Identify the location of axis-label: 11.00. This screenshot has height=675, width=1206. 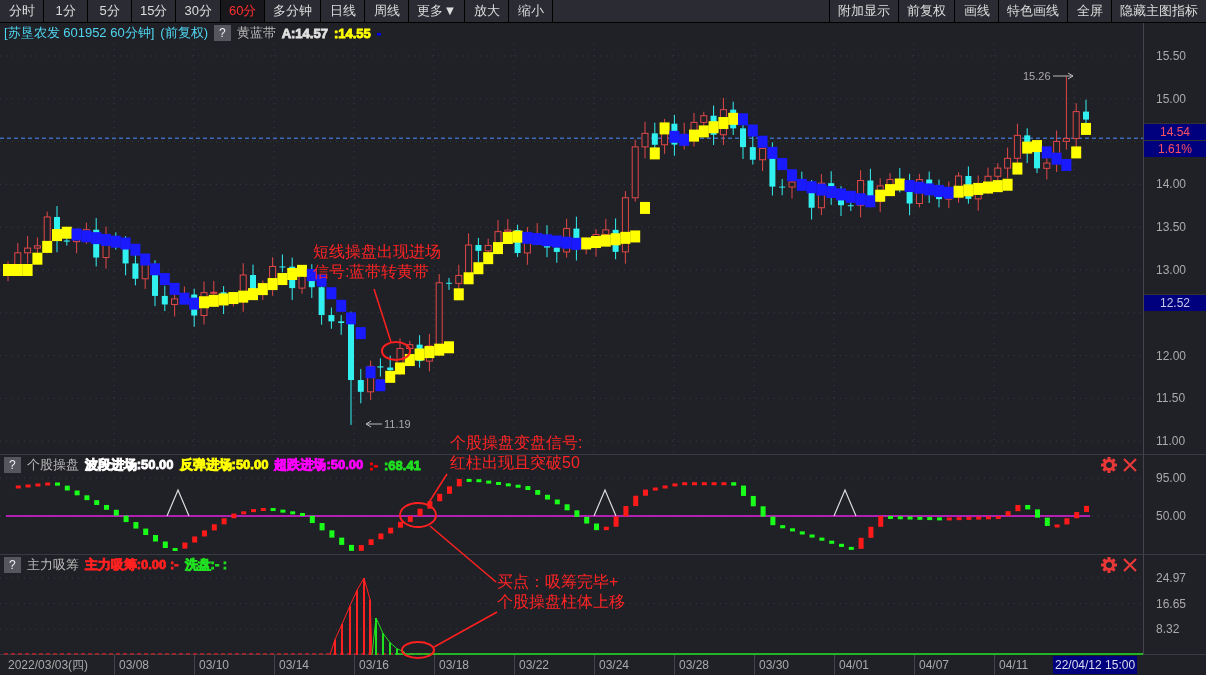
(1171, 441).